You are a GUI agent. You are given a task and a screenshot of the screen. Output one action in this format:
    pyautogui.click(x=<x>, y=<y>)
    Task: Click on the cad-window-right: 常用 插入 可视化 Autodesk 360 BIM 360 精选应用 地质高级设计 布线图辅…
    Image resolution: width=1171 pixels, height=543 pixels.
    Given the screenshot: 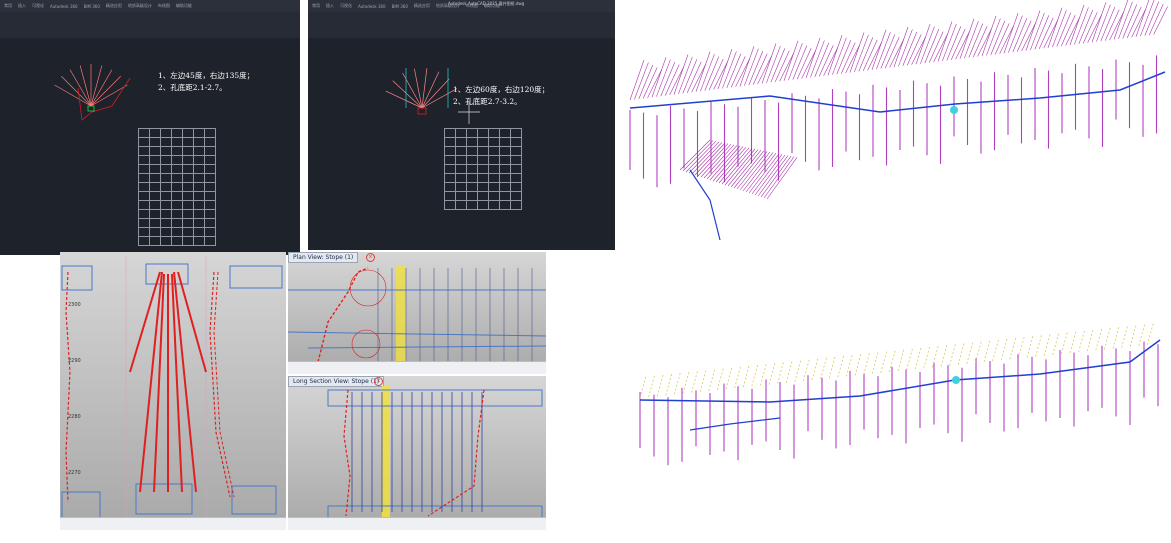 What is the action you would take?
    pyautogui.click(x=461, y=125)
    